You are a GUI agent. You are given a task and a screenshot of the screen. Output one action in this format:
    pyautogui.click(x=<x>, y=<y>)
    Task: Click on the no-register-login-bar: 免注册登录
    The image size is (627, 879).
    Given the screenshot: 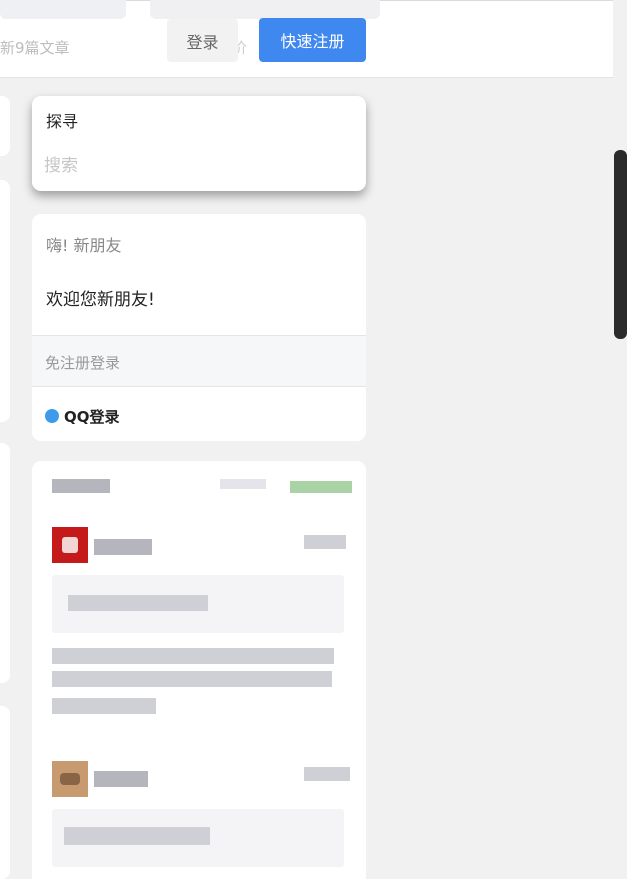 What is the action you would take?
    pyautogui.click(x=199, y=361)
    